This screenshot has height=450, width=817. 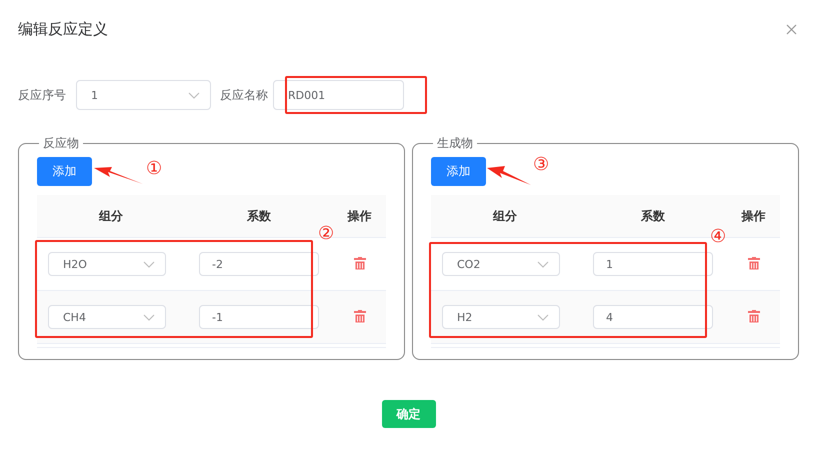 What do you see at coordinates (501, 317) in the screenshot?
I see `select-field: H2` at bounding box center [501, 317].